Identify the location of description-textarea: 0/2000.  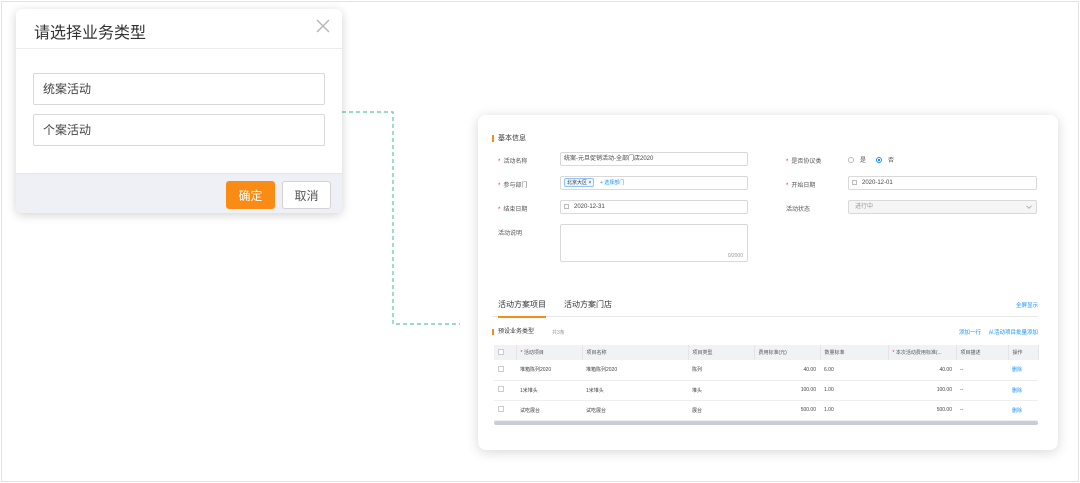
(654, 243).